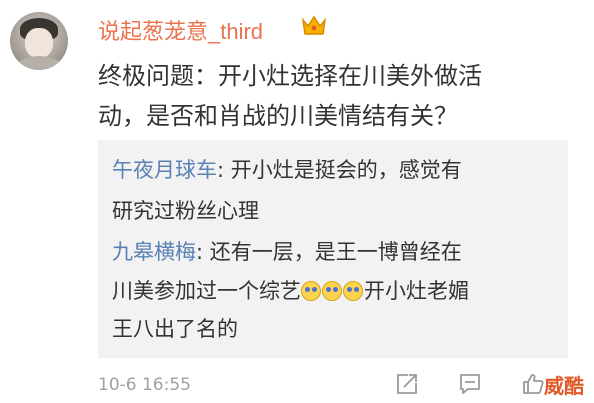 The height and width of the screenshot is (403, 594). What do you see at coordinates (180, 30) in the screenshot?
I see `username: 说起葱茏意_third` at bounding box center [180, 30].